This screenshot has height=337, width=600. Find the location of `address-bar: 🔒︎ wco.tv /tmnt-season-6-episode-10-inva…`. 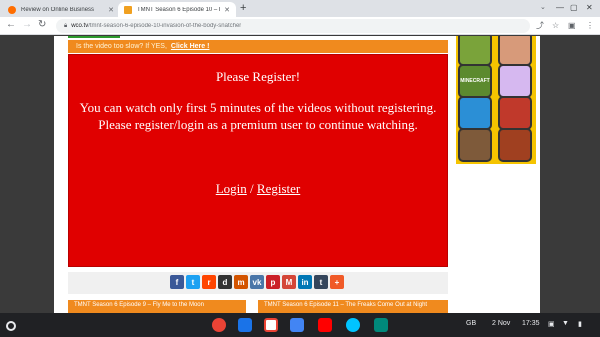

address-bar: 🔒︎ wco.tv /tmnt-season-6-episode-10-inva… is located at coordinates (293, 26).